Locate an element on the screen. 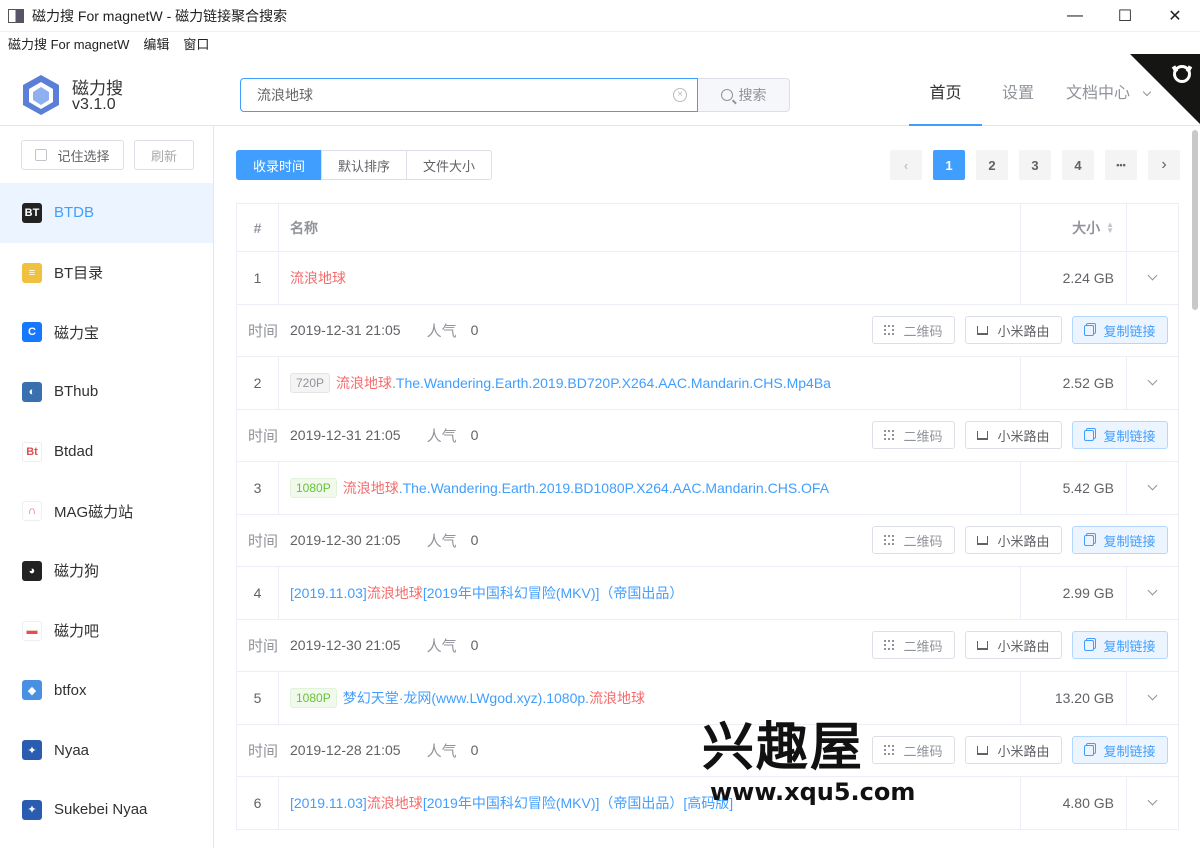 Image resolution: width=1200 pixels, height=848 pixels. sidebar-item: ▬ 磁力吧 is located at coordinates (106, 631).